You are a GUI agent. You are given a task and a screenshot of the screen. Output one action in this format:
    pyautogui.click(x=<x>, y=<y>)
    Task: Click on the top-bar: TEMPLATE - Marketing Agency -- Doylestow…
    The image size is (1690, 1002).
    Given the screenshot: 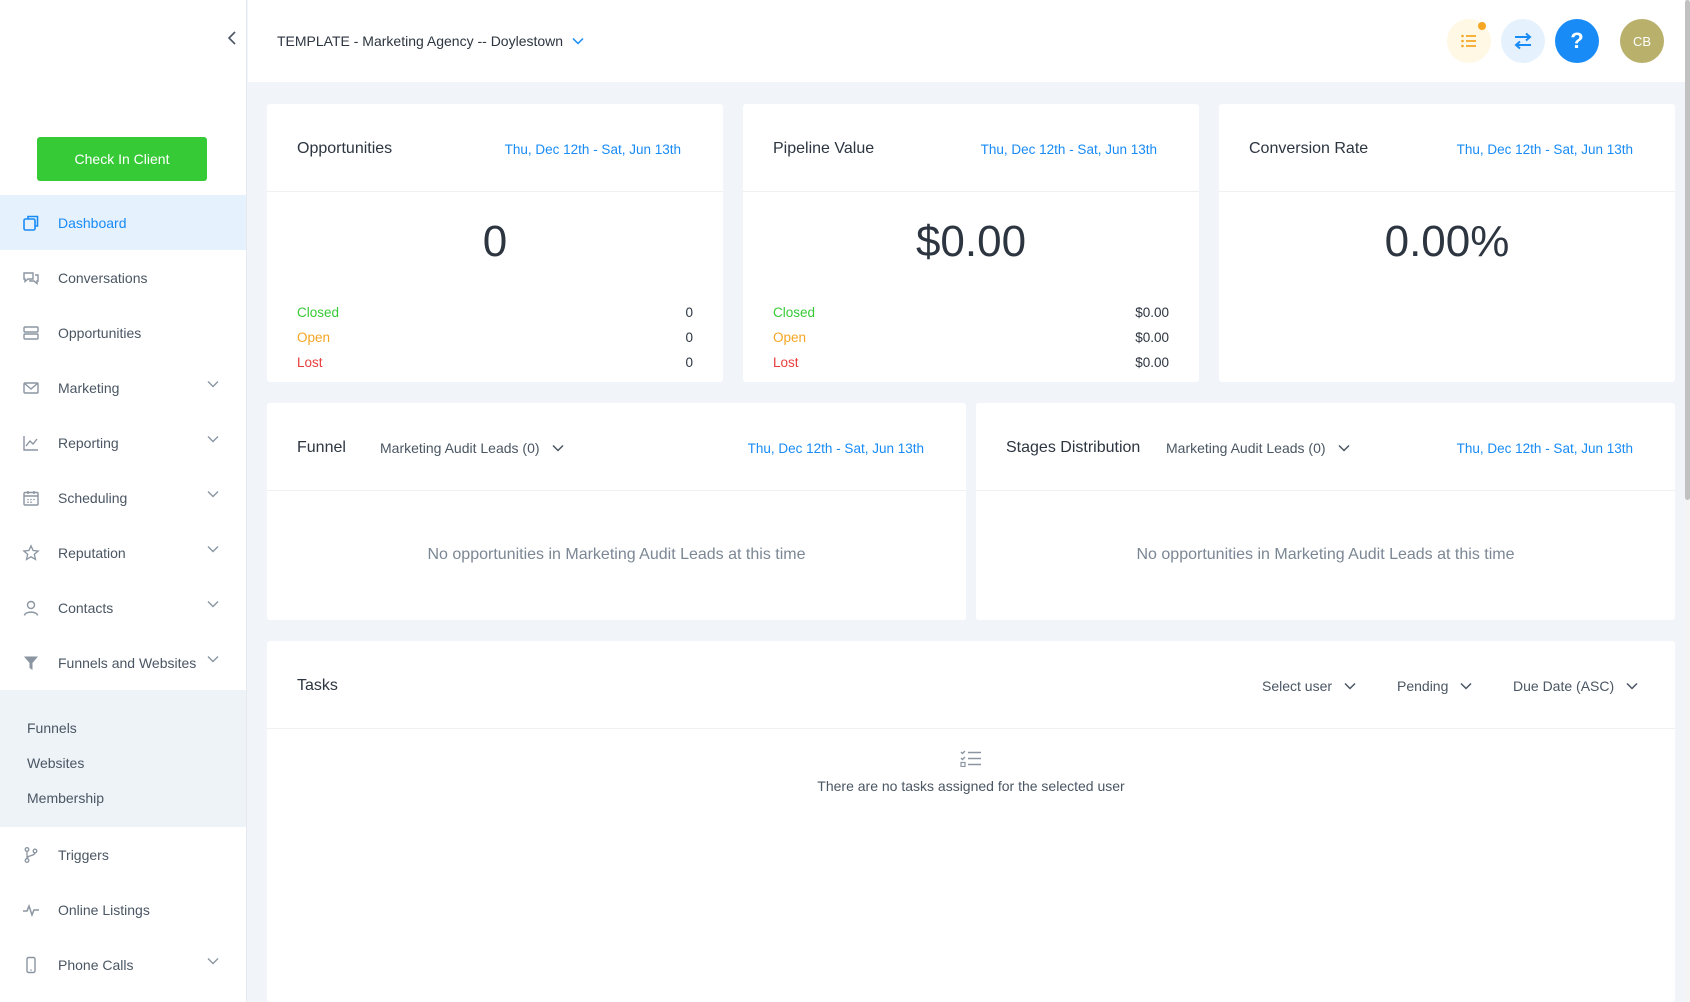 What is the action you would take?
    pyautogui.click(x=969, y=41)
    